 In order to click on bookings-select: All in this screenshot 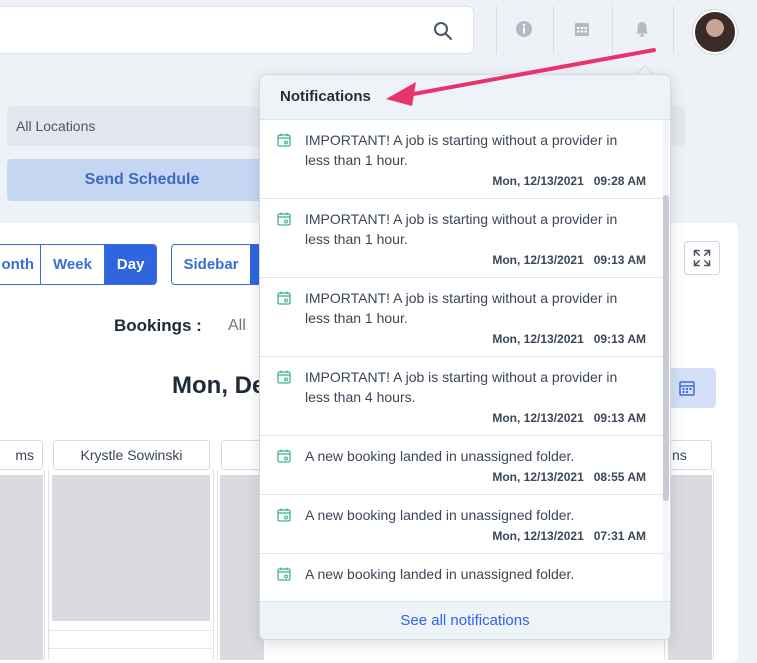, I will do `click(237, 326)`.